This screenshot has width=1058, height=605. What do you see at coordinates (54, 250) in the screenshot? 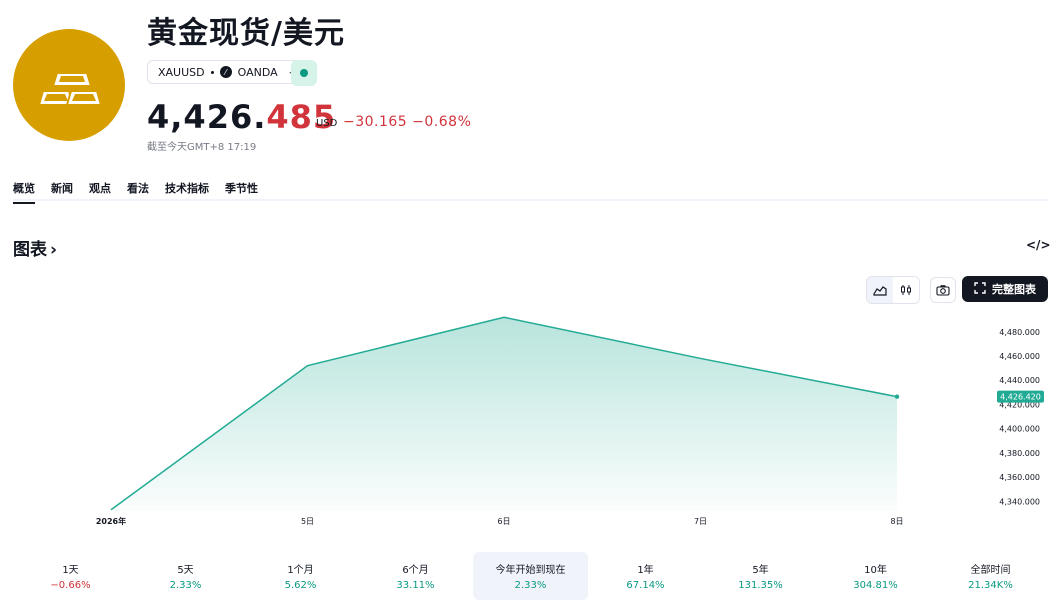
I see `chevron-right-icon: ›` at bounding box center [54, 250].